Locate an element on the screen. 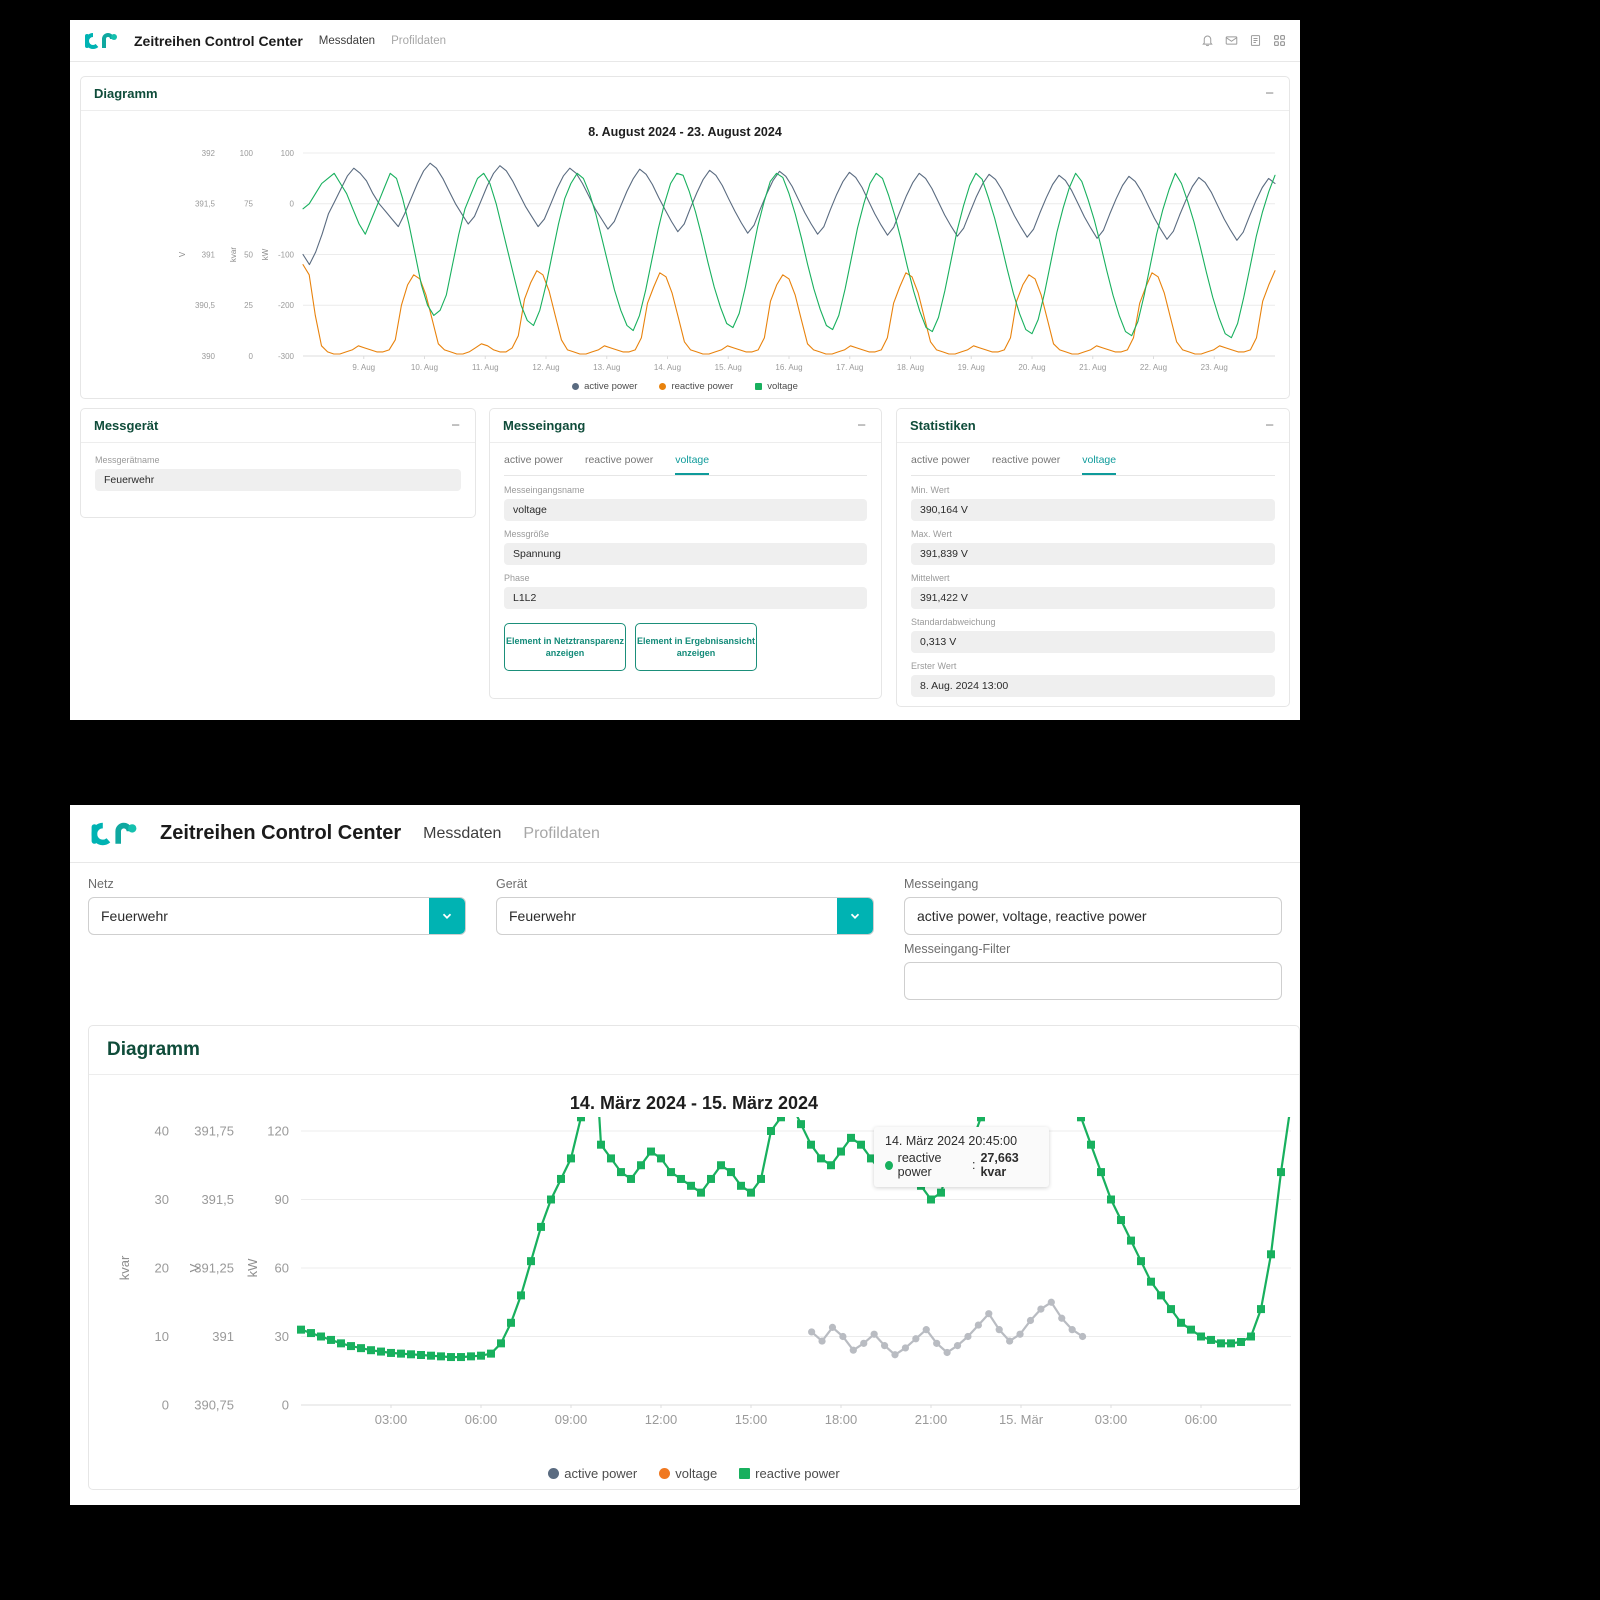  messeingang-filter-field is located at coordinates (1093, 981).